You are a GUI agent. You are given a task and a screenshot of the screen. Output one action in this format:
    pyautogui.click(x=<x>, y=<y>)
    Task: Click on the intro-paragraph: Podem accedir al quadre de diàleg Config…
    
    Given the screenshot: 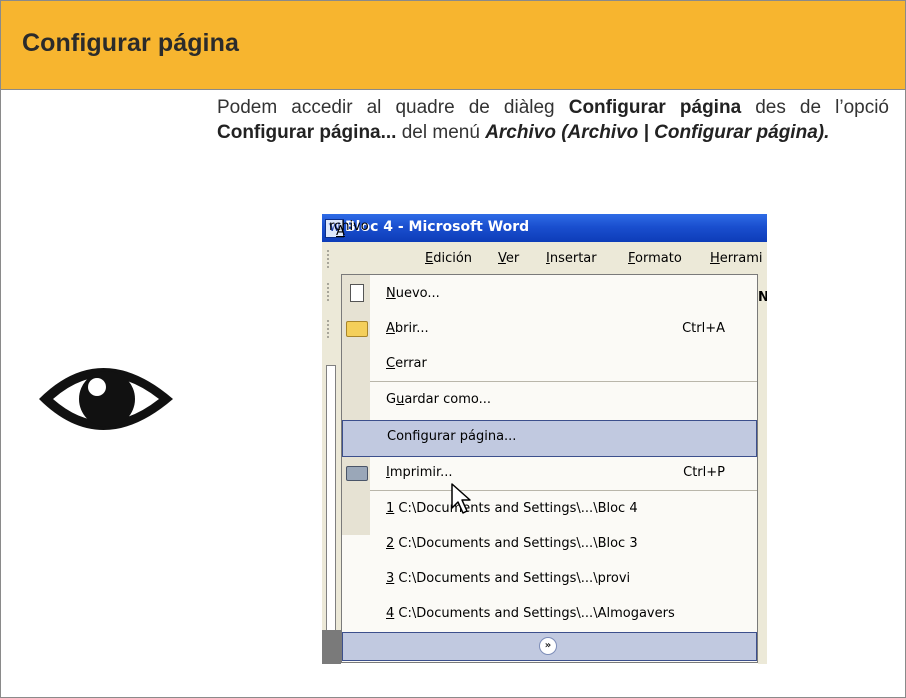 What is the action you would take?
    pyautogui.click(x=553, y=120)
    